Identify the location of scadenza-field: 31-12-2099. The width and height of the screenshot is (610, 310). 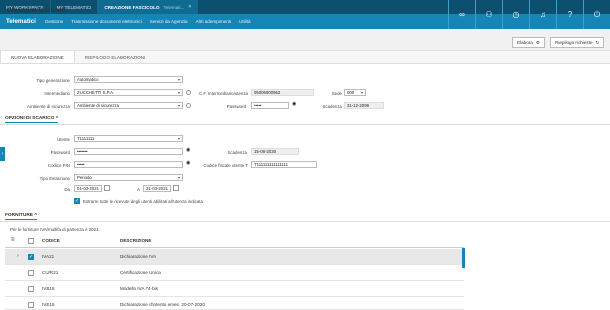
(364, 105).